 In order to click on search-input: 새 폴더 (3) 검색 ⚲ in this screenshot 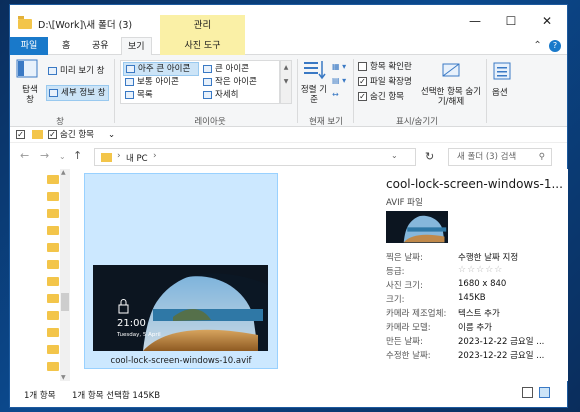, I will do `click(500, 157)`.